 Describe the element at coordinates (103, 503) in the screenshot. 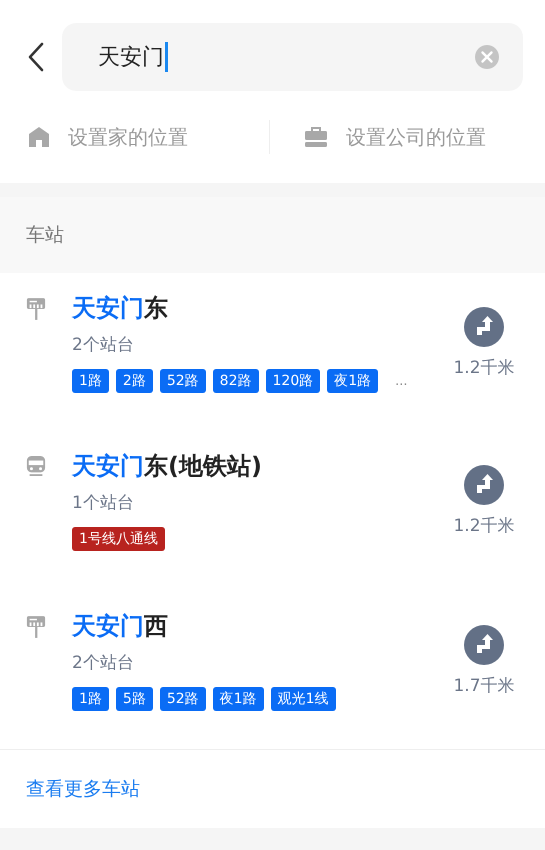

I see `platform-count: 1个站台` at that location.